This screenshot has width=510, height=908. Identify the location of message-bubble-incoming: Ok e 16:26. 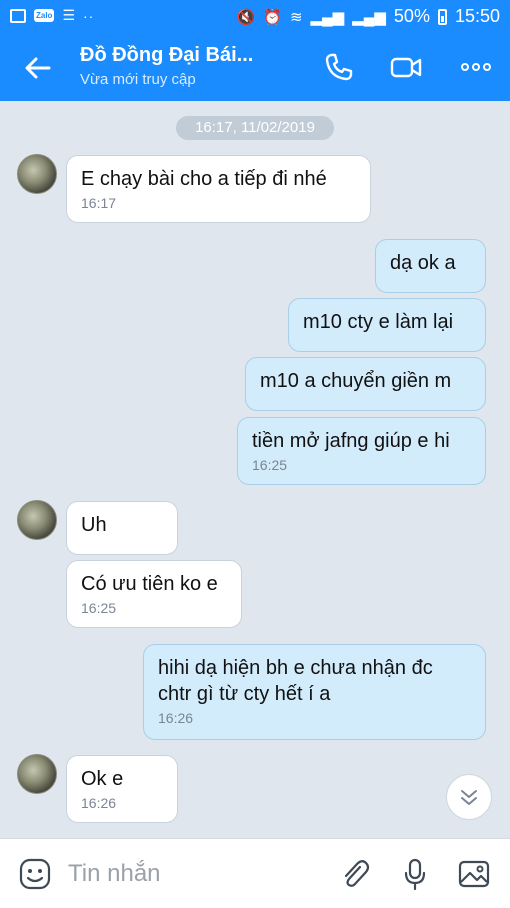
(122, 789).